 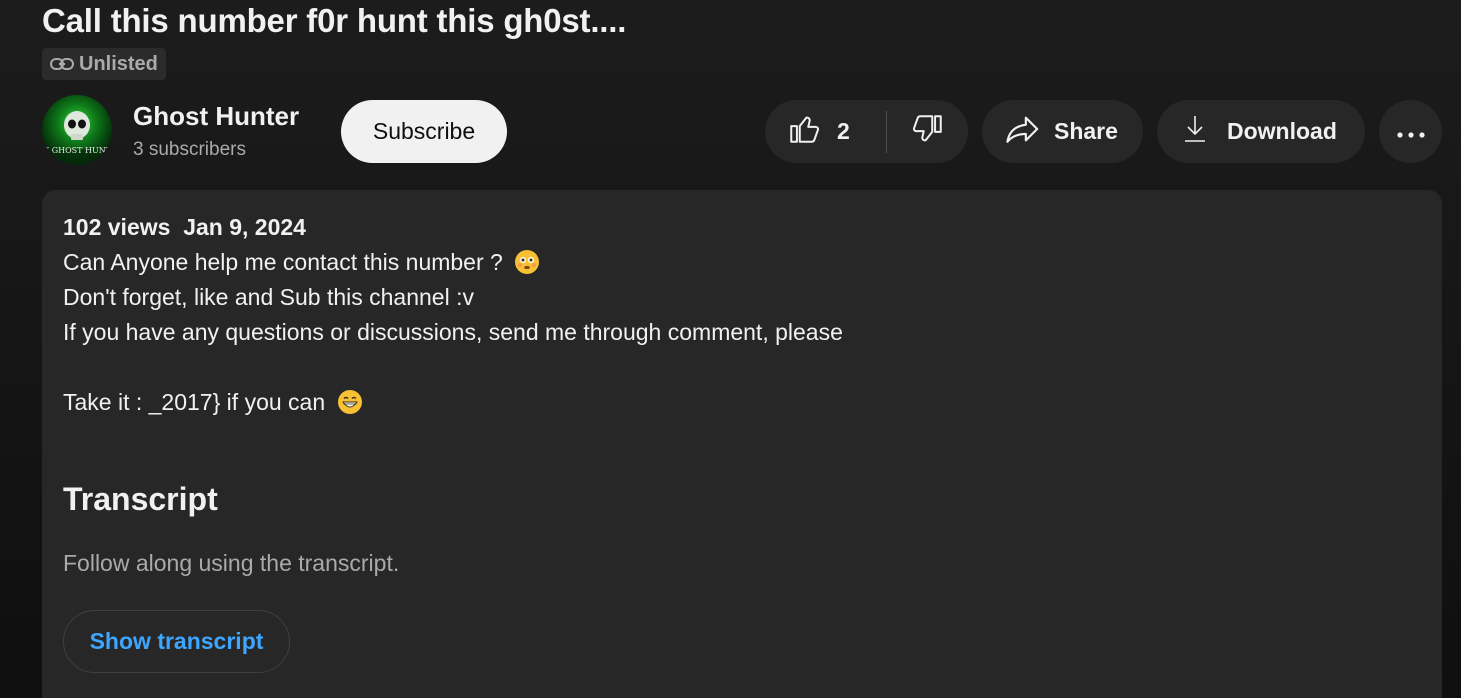 I want to click on transcript-subtitle: Follow along using the transcript., so click(x=231, y=563).